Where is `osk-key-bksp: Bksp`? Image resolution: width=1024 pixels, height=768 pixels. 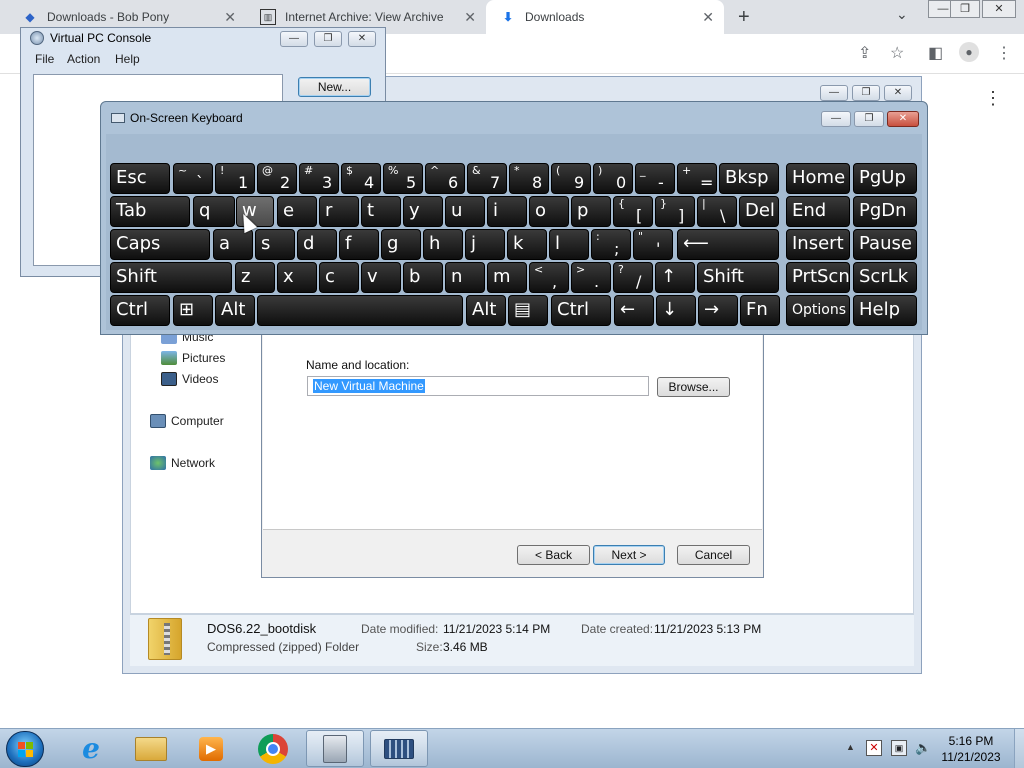
osk-key-bksp: Bksp is located at coordinates (749, 178).